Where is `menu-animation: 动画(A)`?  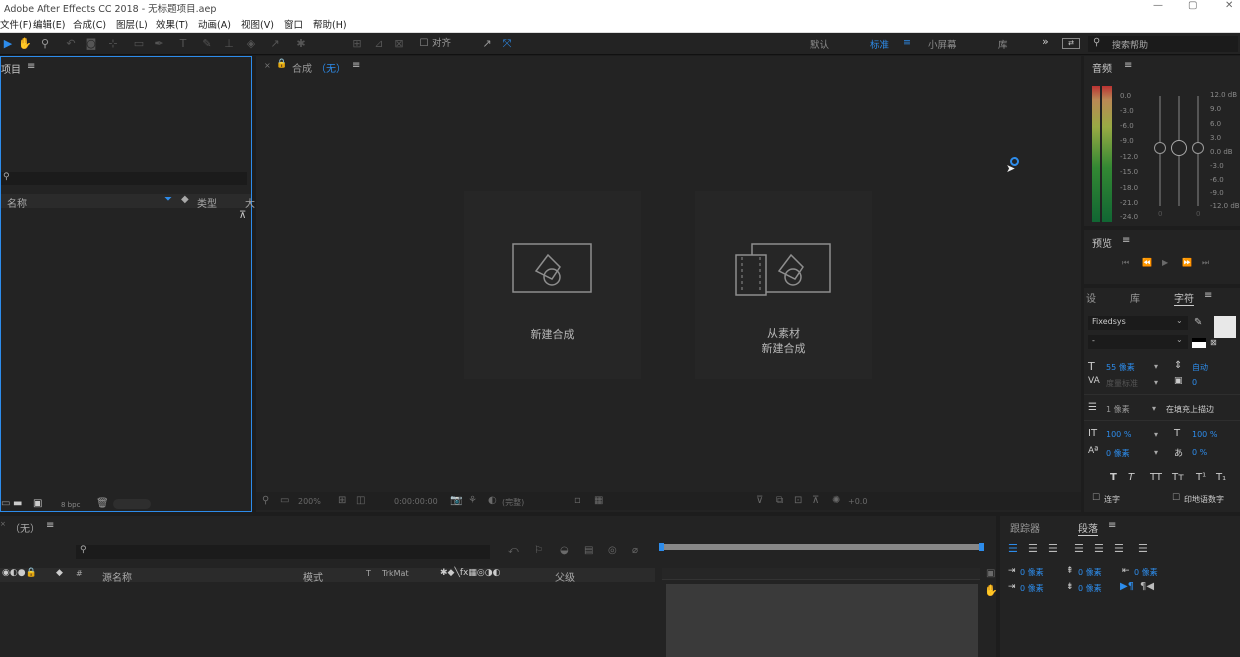 menu-animation: 动画(A) is located at coordinates (214, 24).